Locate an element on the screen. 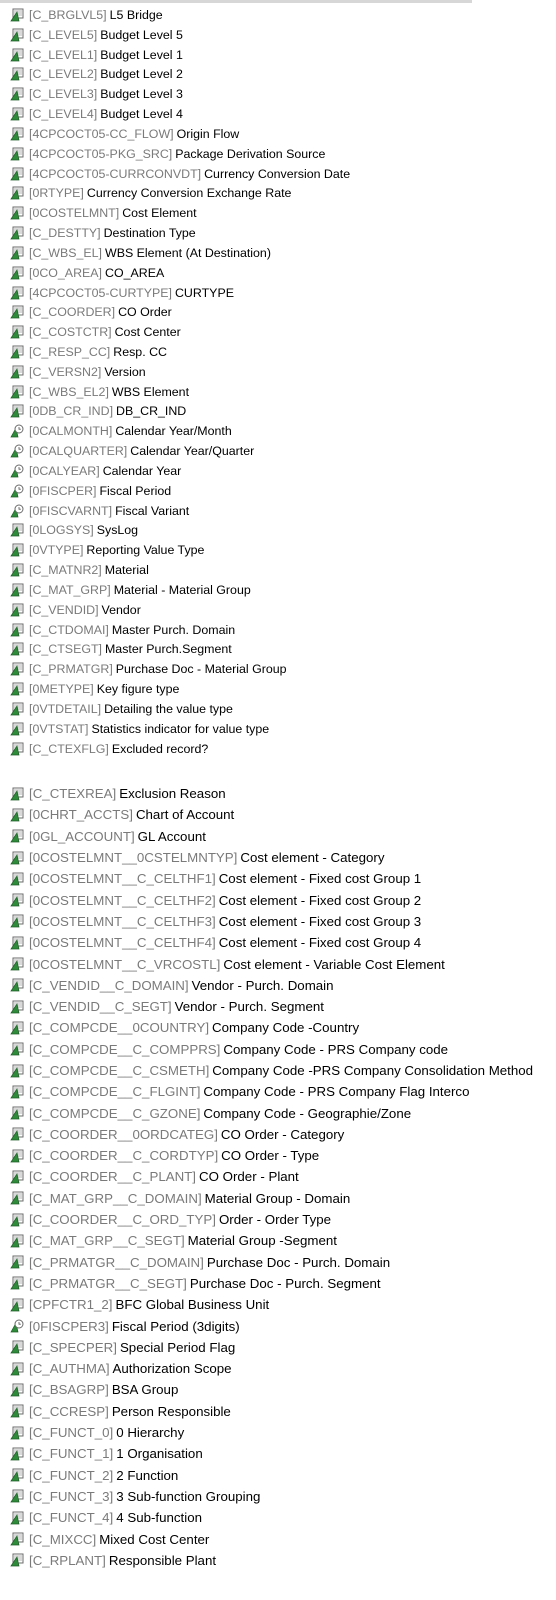 Image resolution: width=556 pixels, height=1600 pixels. list-item: [C_LEVEL4] Budget Level 4 is located at coordinates (175, 114).